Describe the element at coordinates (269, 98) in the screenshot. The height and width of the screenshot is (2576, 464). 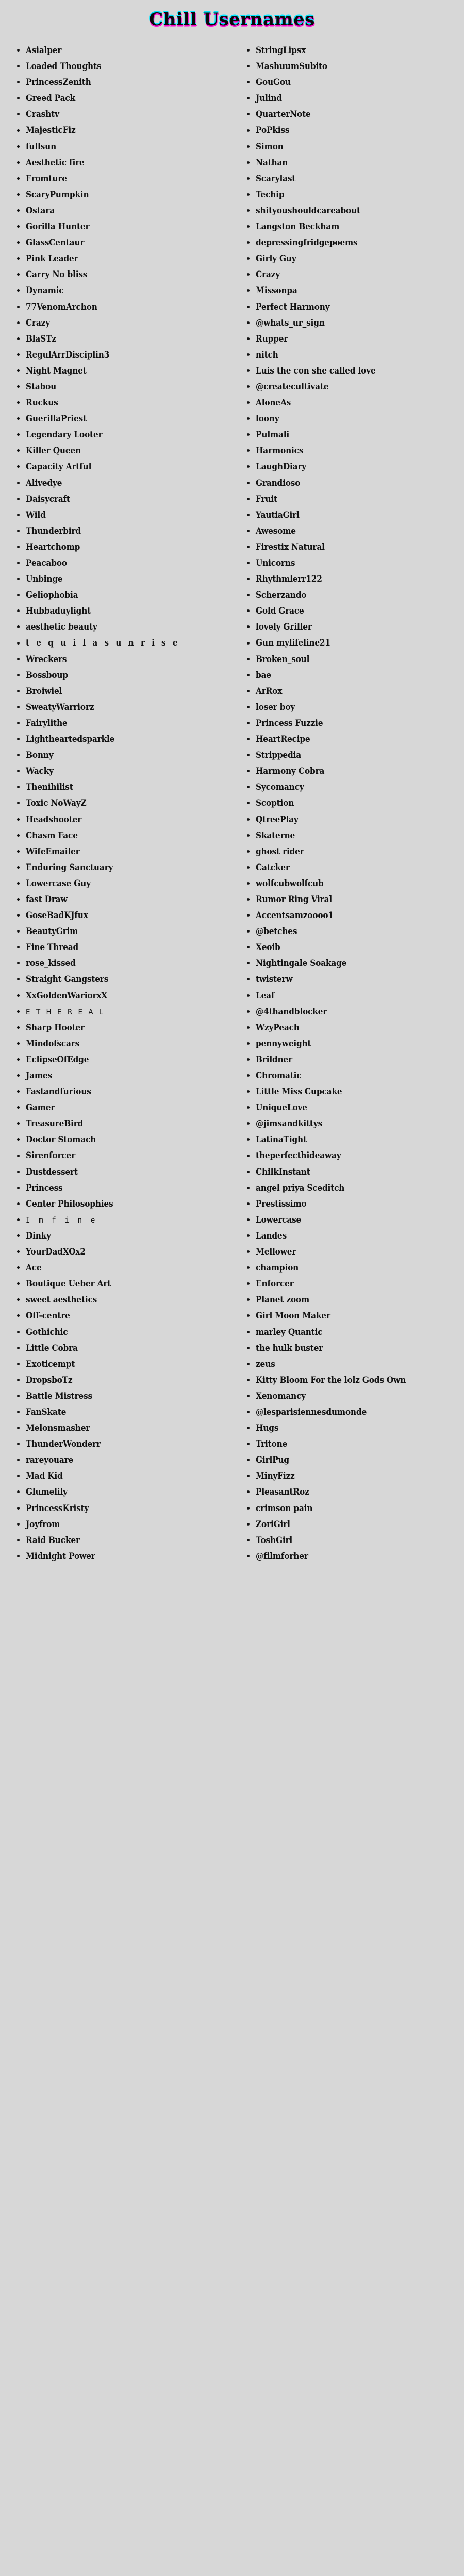
I see `username-text: Julind` at that location.